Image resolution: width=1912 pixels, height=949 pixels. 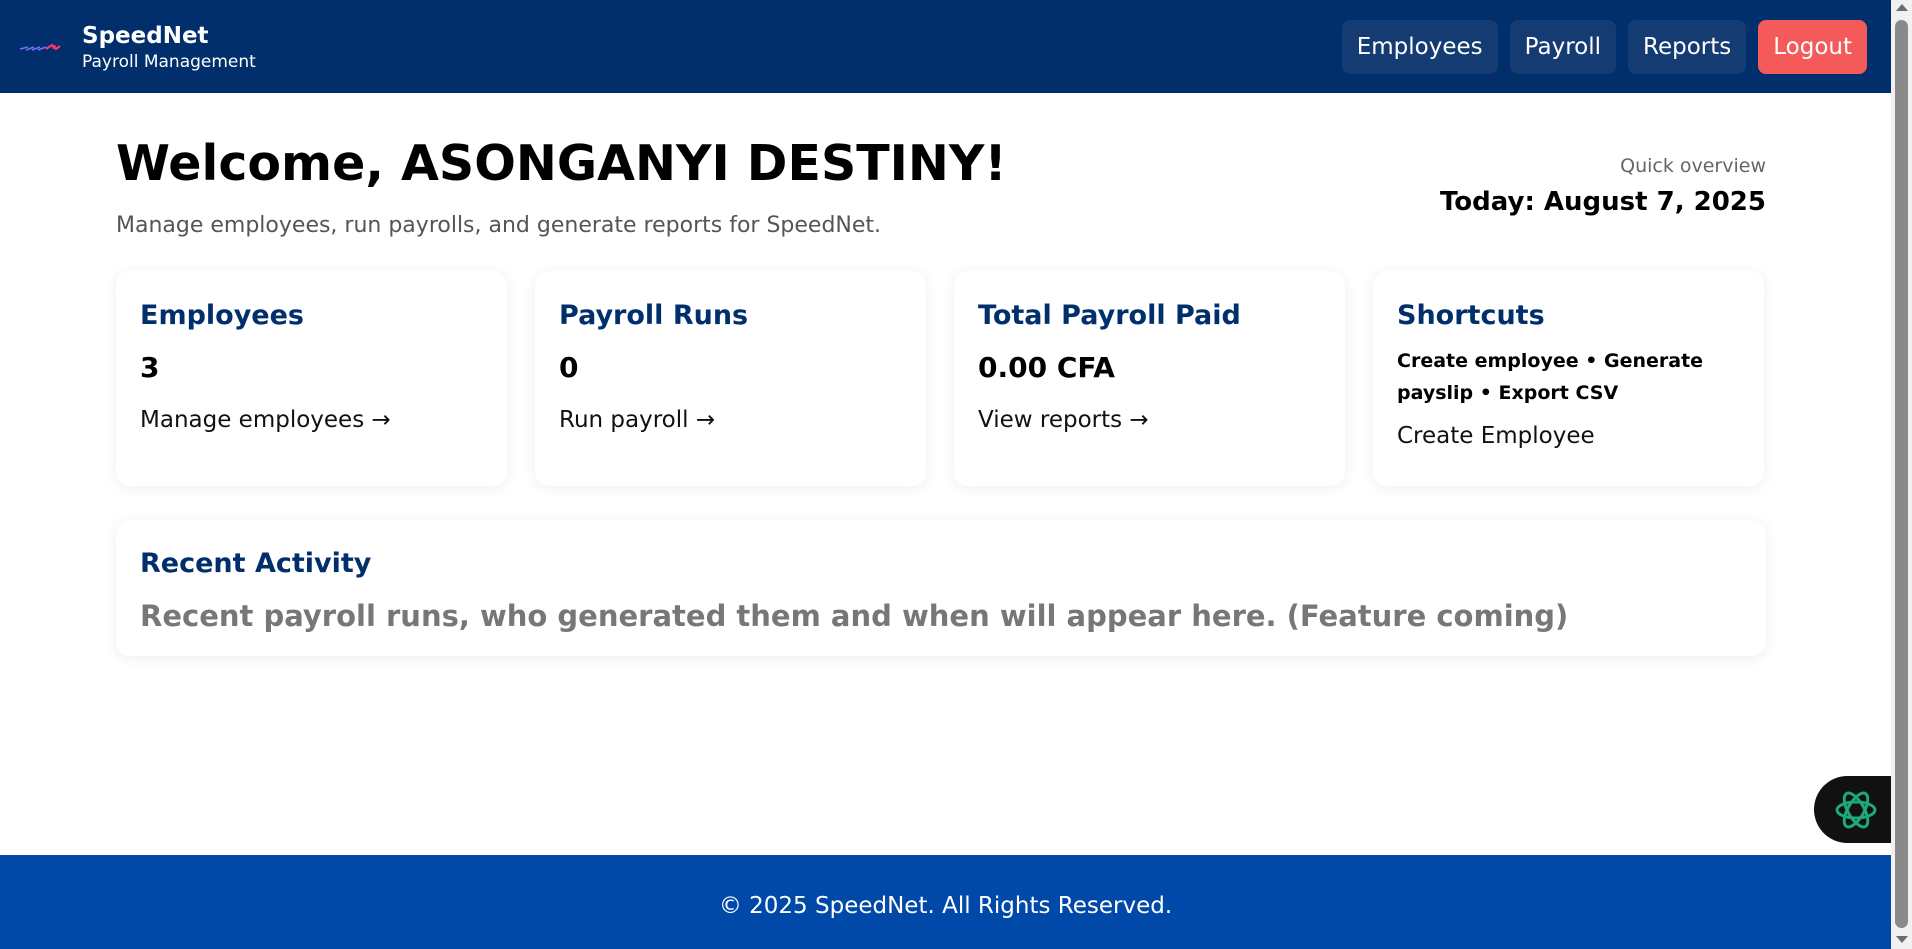 I want to click on brand-text: SpeedNet Payroll Management, so click(x=169, y=47).